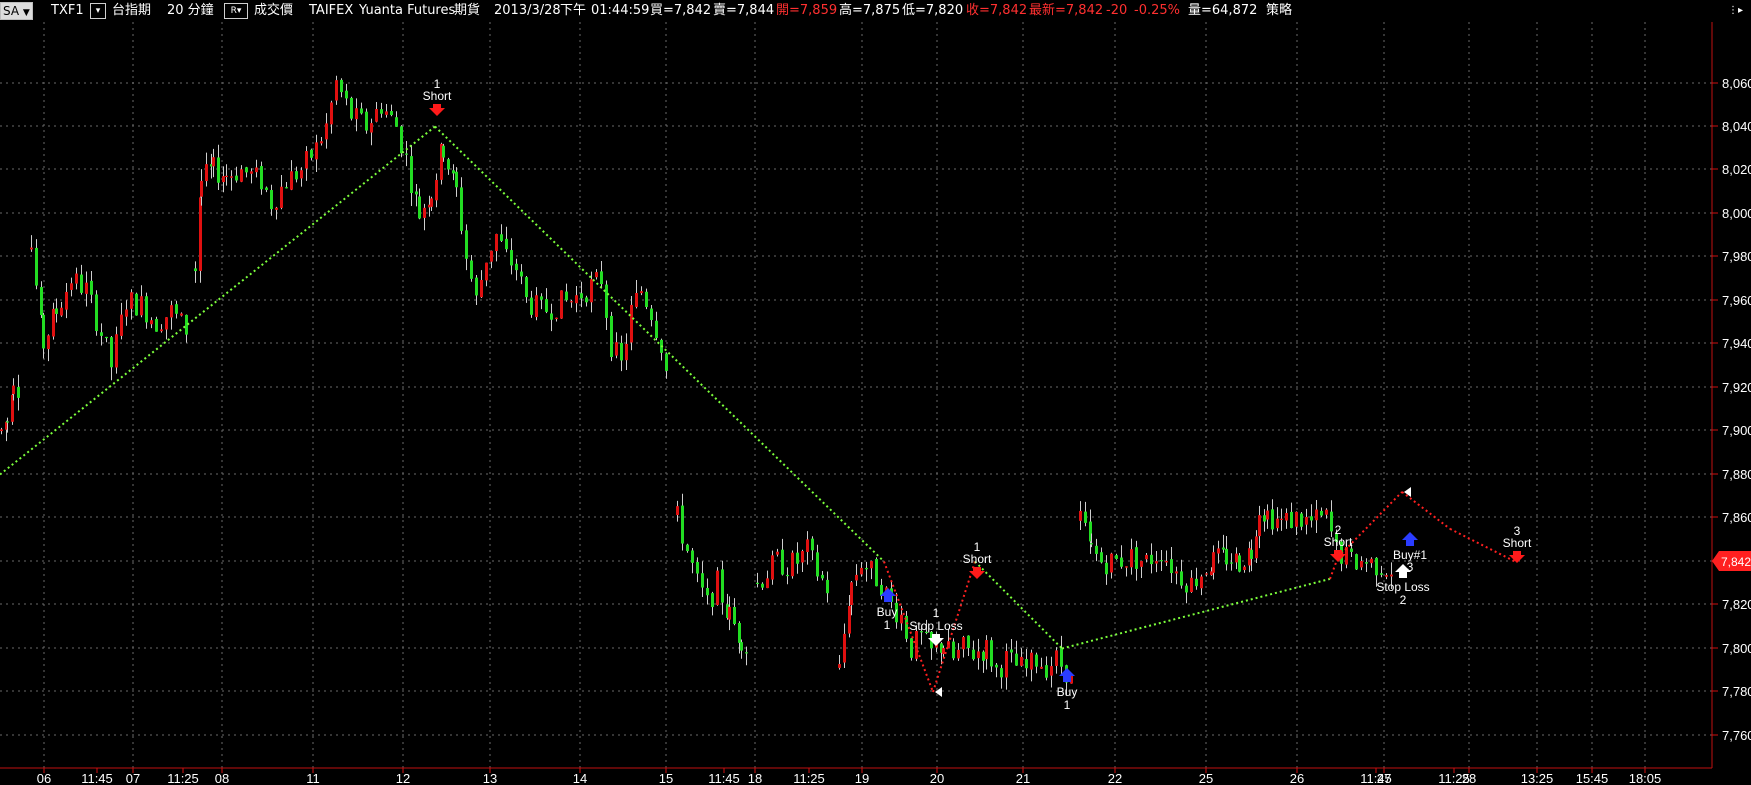 This screenshot has height=785, width=1751. What do you see at coordinates (1338, 542) in the screenshot?
I see `short-signal-2: 2 Short` at bounding box center [1338, 542].